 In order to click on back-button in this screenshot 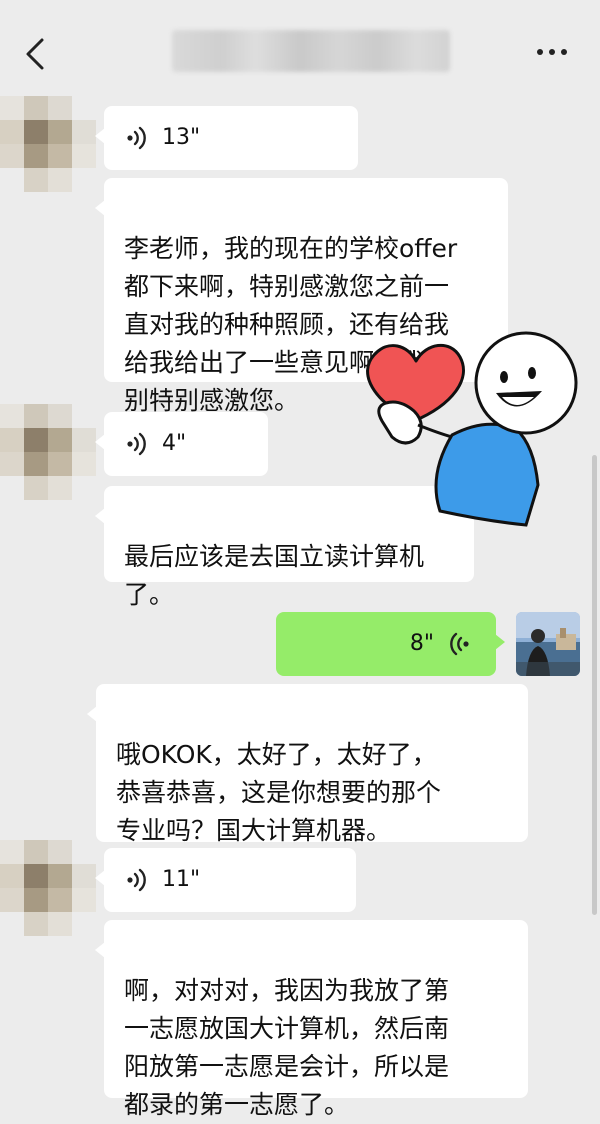, I will do `click(36, 54)`.